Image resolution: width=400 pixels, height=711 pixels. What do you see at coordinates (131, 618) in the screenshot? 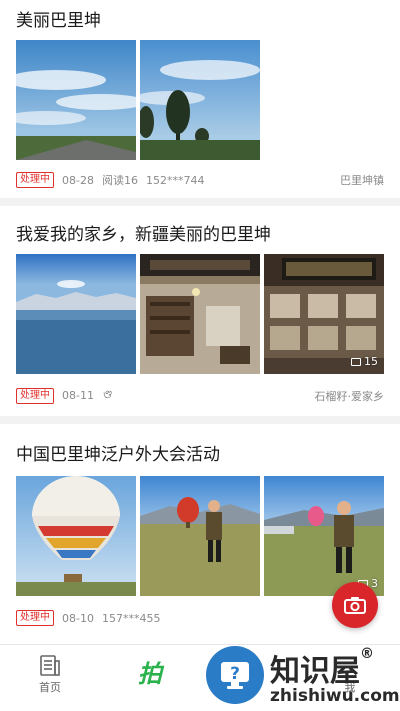
I see `post-author: 157***455` at bounding box center [131, 618].